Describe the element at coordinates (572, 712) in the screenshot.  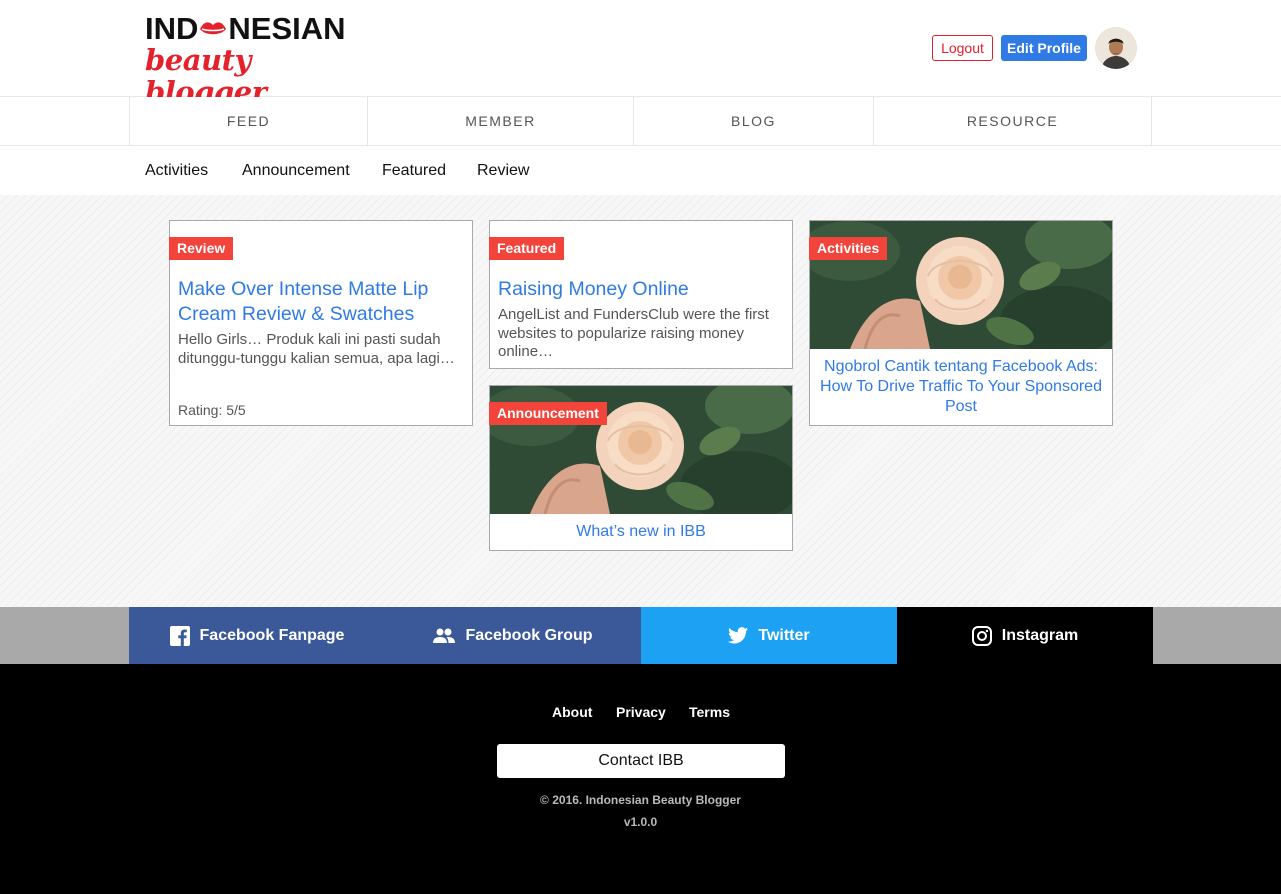
I see `footer-link-about: About` at that location.